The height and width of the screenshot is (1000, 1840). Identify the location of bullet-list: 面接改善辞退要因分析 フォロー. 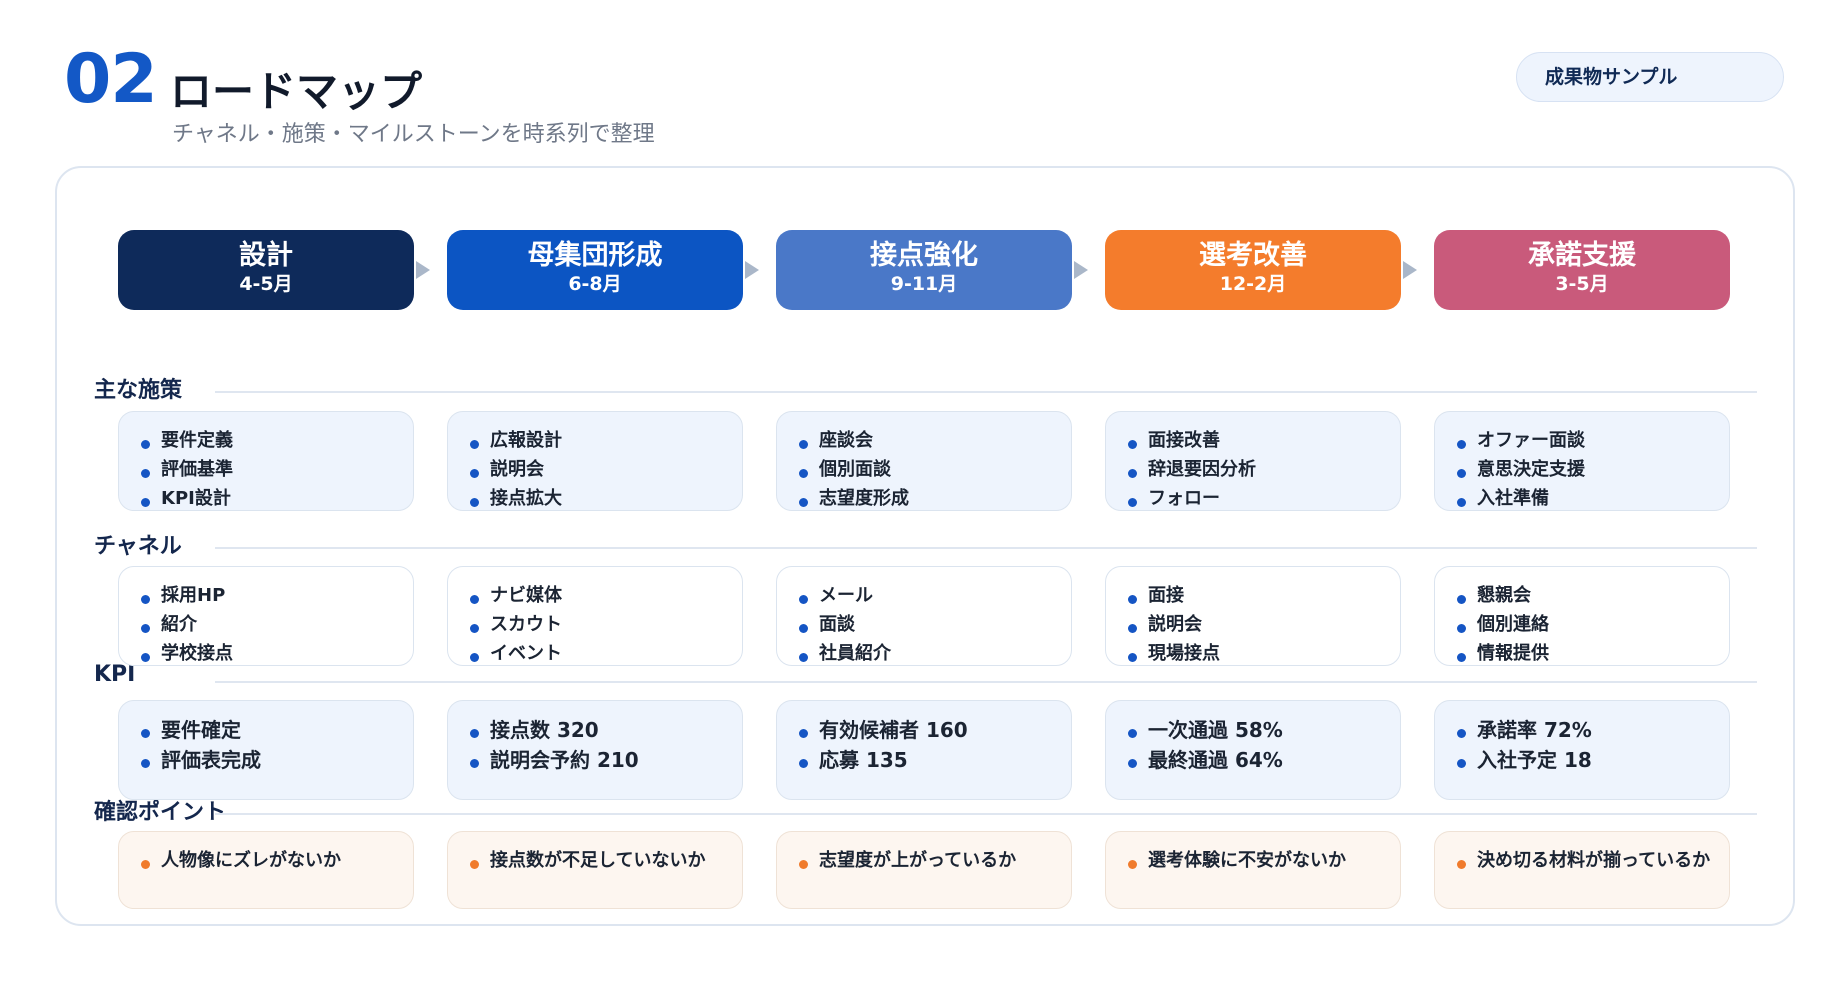
(1262, 469).